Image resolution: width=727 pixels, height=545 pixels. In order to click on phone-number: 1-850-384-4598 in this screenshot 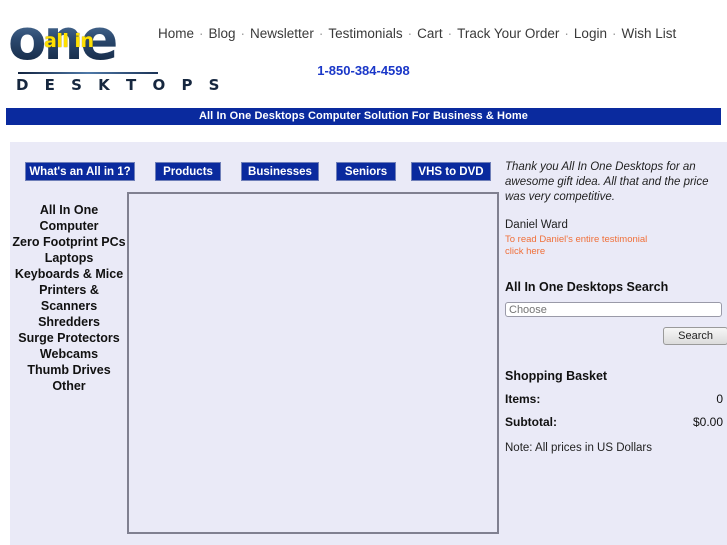, I will do `click(363, 70)`.